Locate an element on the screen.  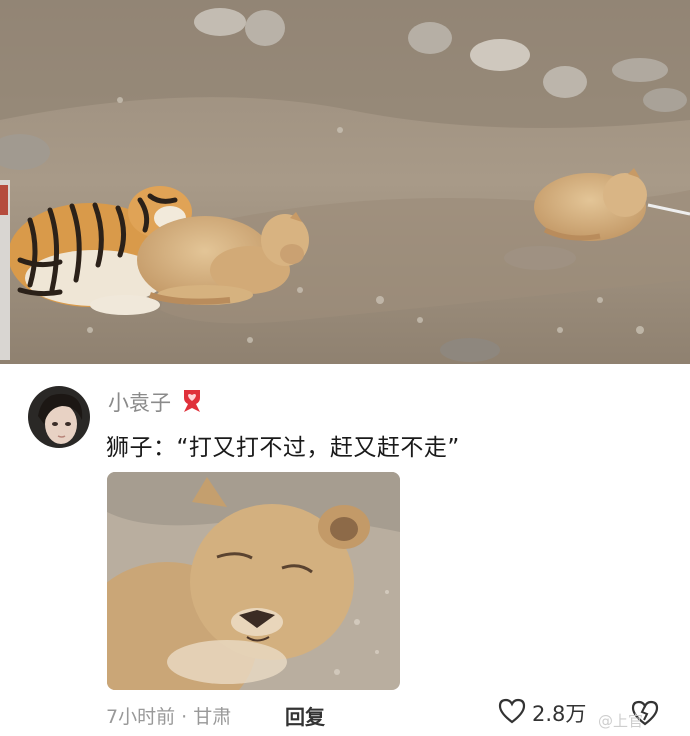
comment-time: 7小时前 is located at coordinates (141, 717).